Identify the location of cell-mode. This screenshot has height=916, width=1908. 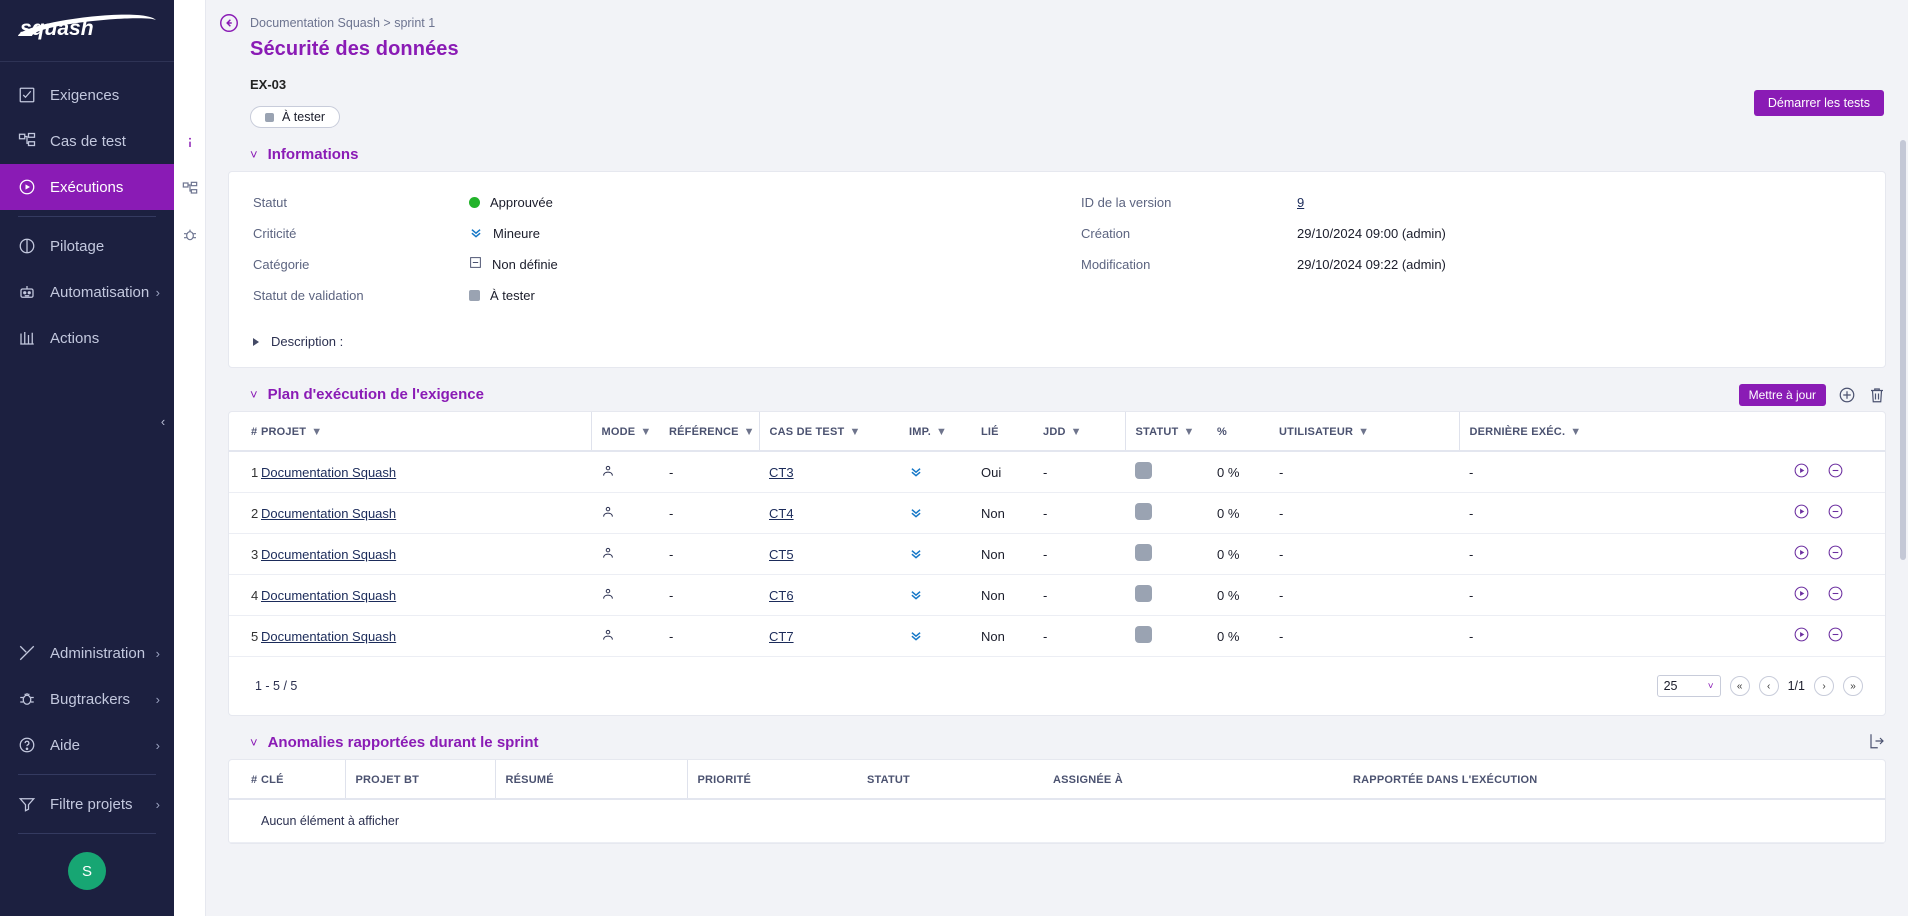
(630, 513).